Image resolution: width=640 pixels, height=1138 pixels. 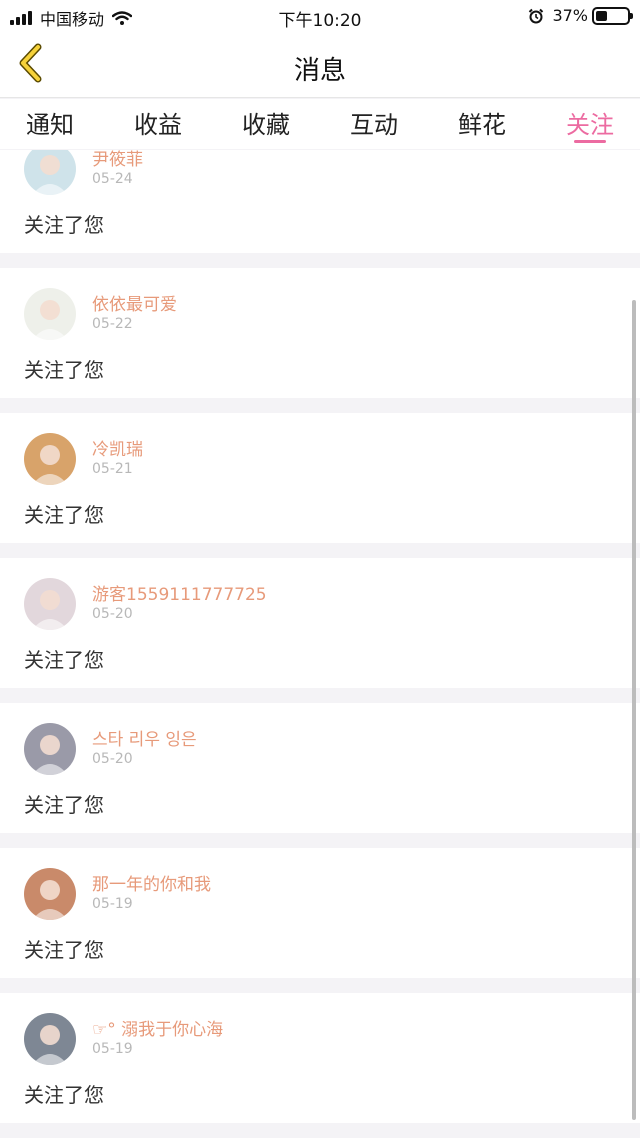 What do you see at coordinates (112, 179) in the screenshot?
I see `follow-date: 05-24` at bounding box center [112, 179].